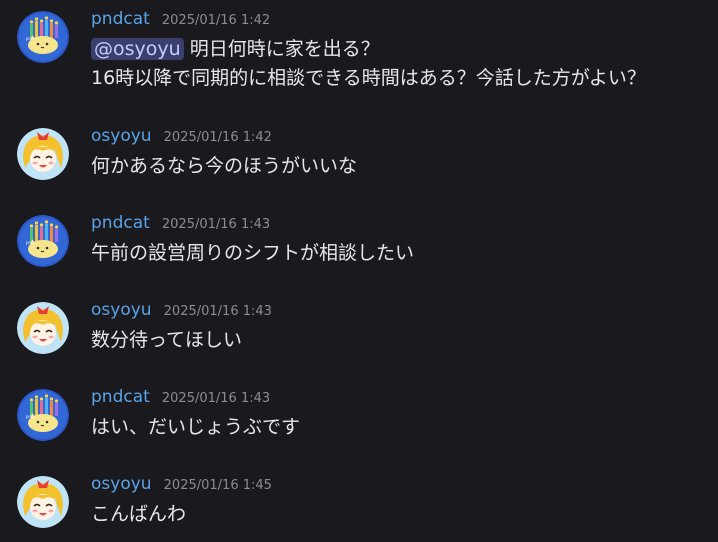 The width and height of the screenshot is (718, 542). Describe the element at coordinates (284, 49) in the screenshot. I see `message-text: 明日何時に家を出る？` at that location.